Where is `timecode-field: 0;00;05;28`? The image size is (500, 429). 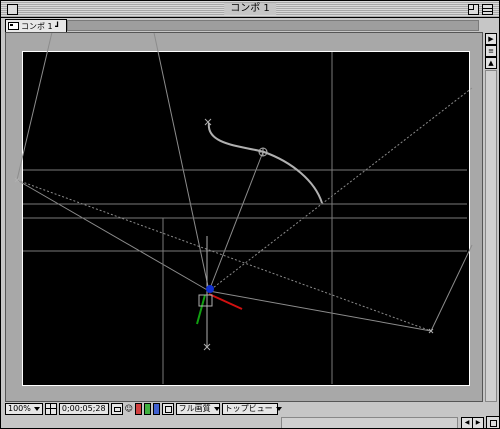 timecode-field: 0;00;05;28 is located at coordinates (83, 409).